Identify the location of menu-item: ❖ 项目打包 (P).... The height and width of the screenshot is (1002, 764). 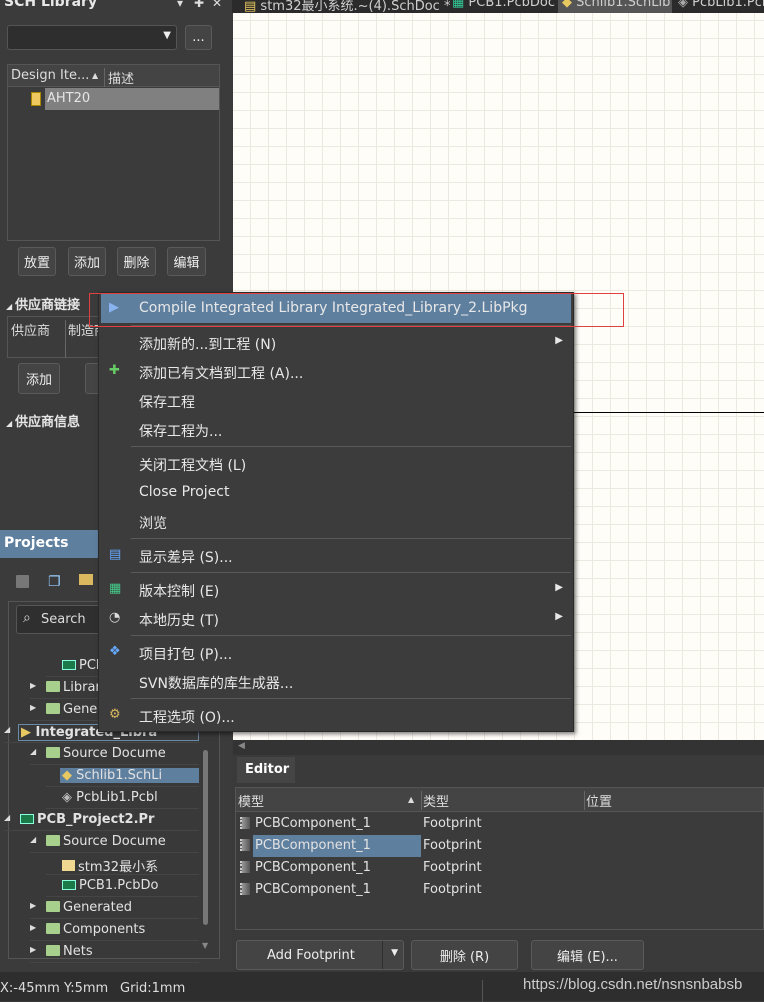
(336, 652).